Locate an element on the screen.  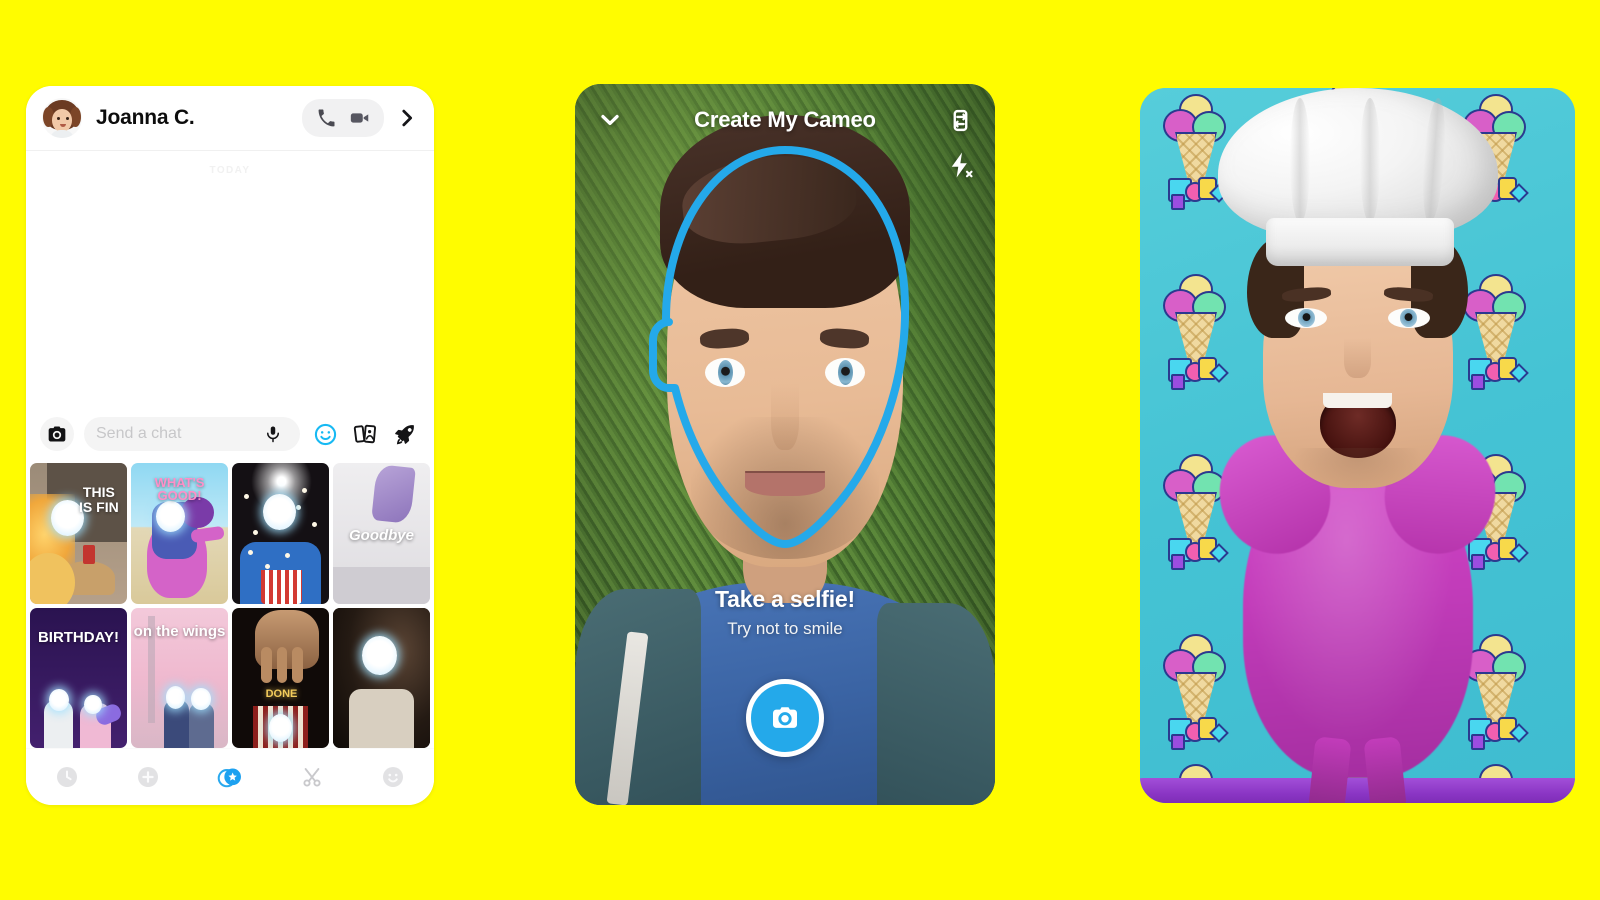
tab-emoji is located at coordinates (393, 777).